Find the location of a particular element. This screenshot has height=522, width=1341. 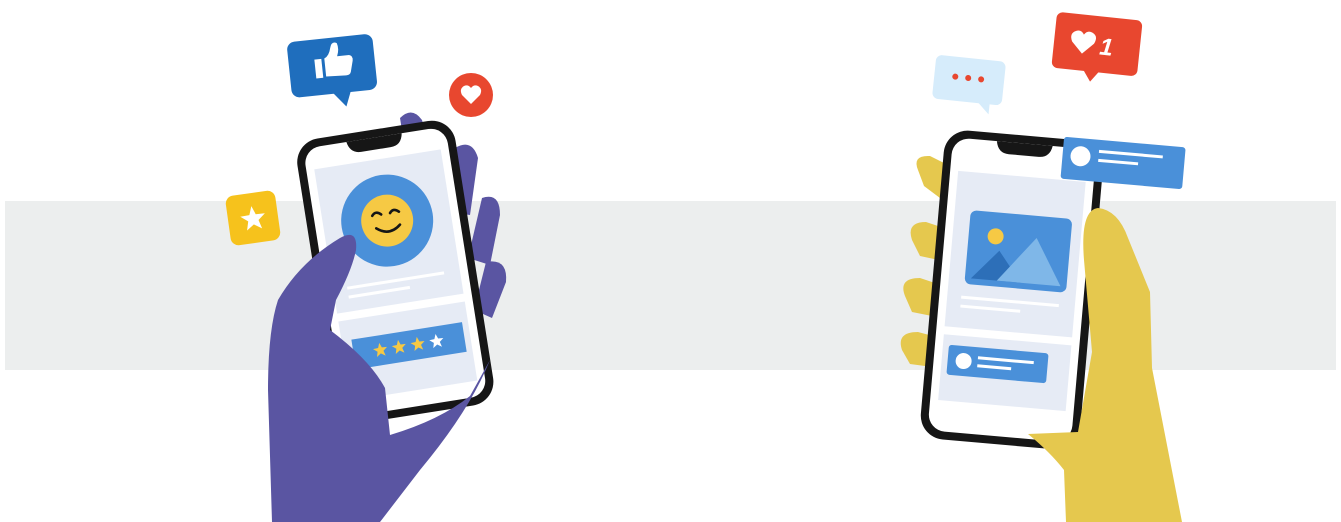

ellipsis-icon is located at coordinates (969, 85).